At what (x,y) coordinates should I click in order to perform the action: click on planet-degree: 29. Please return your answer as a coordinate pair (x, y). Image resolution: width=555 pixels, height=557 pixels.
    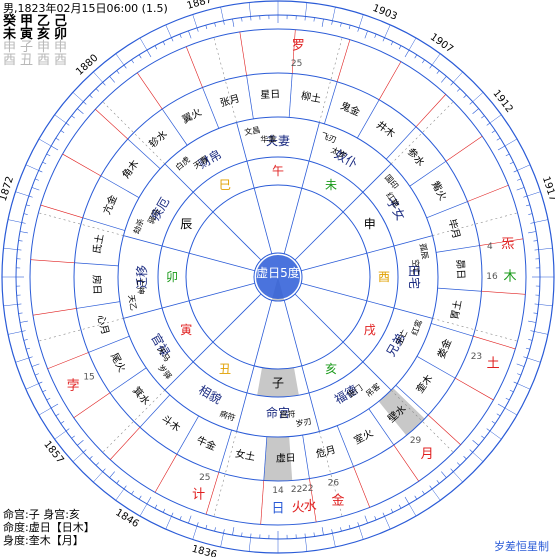
    Looking at the image, I should click on (416, 441).